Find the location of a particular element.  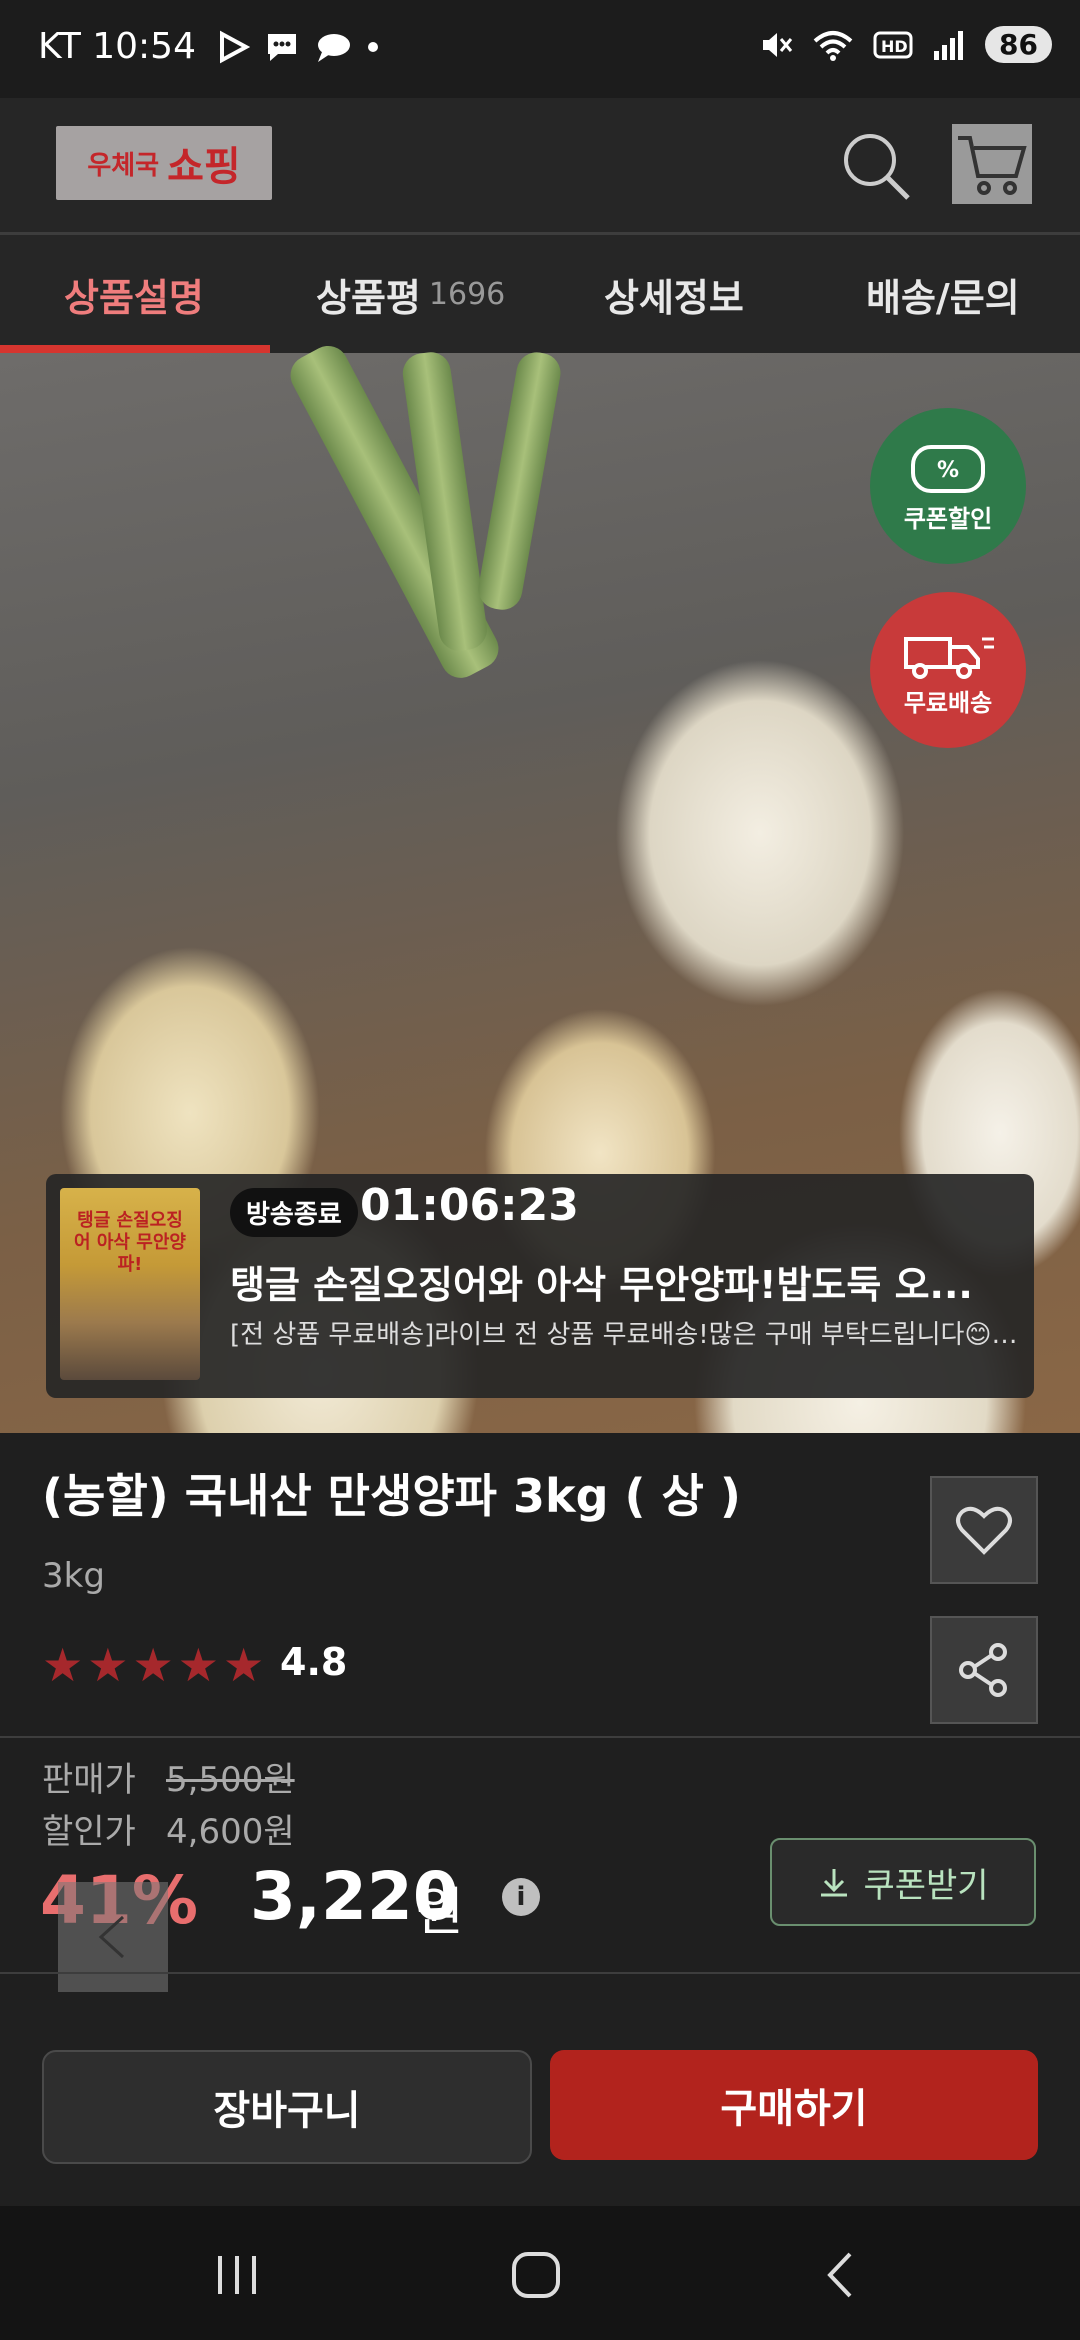

truck-icon is located at coordinates (949, 657).